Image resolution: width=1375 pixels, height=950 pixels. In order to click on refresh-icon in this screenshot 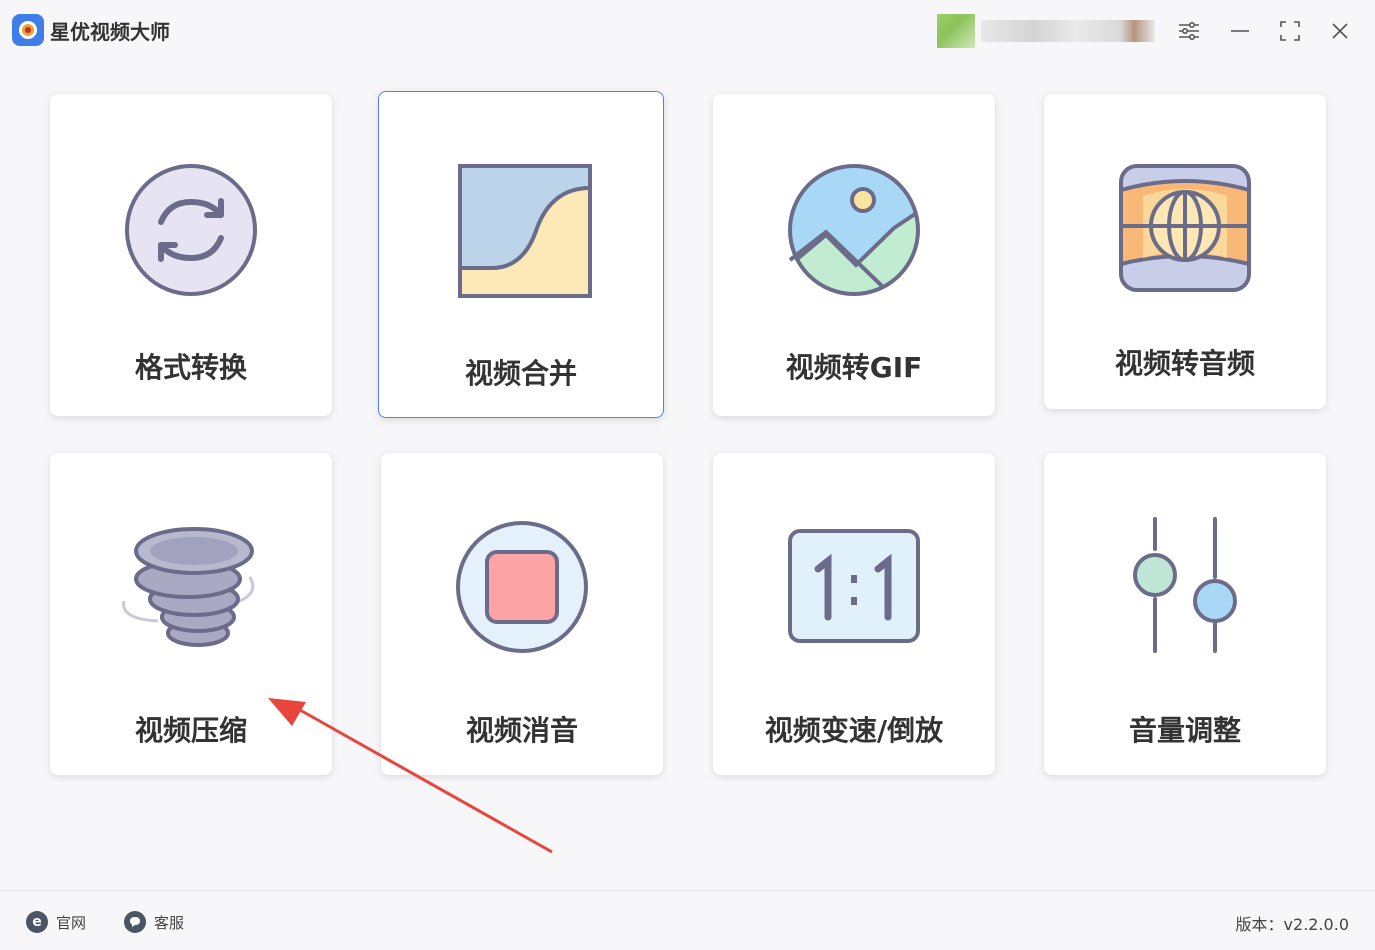, I will do `click(191, 230)`.